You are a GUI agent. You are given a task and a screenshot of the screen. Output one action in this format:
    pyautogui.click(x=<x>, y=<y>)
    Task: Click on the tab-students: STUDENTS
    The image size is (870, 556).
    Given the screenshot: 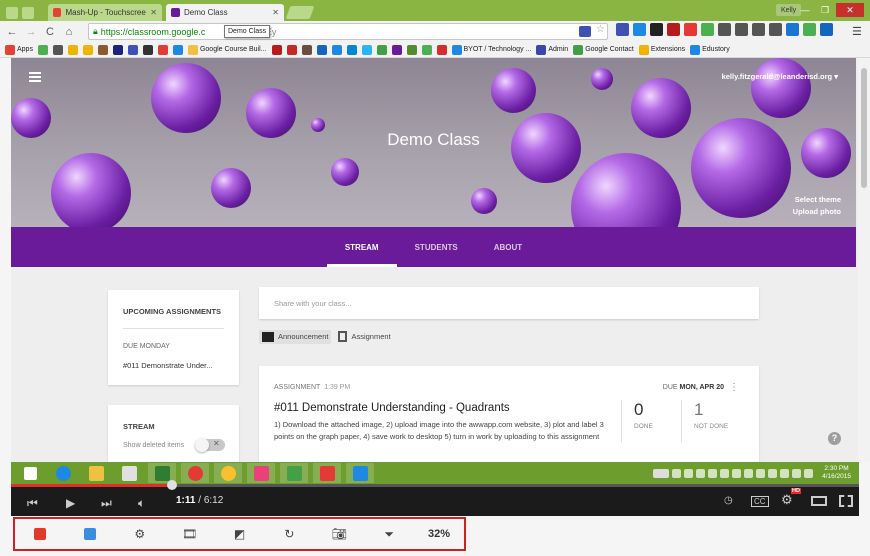 What is the action you would take?
    pyautogui.click(x=436, y=247)
    